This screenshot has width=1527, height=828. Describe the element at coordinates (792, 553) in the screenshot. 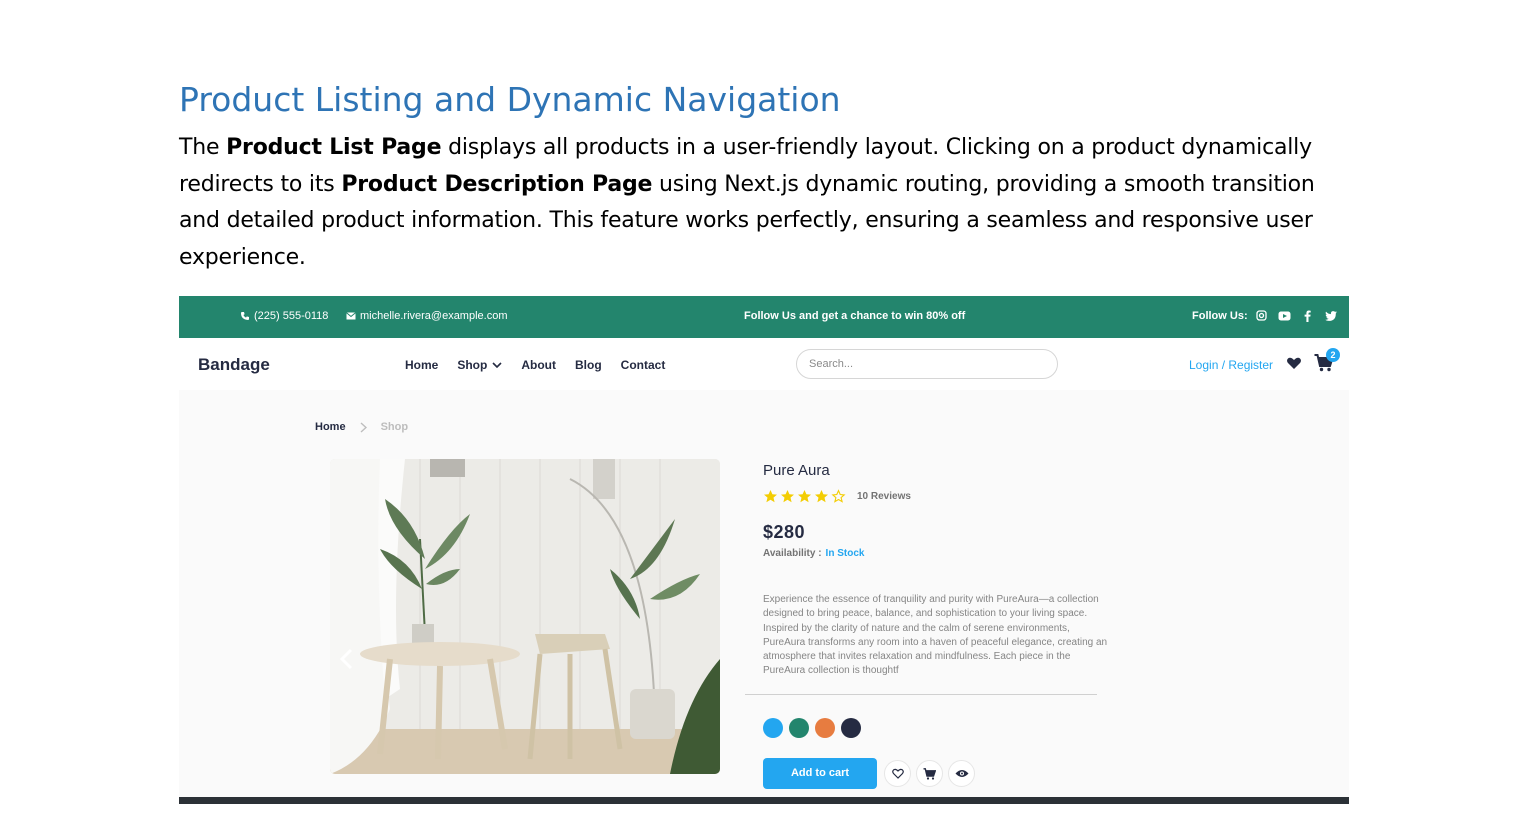

I see `availability-label: Availability :` at that location.